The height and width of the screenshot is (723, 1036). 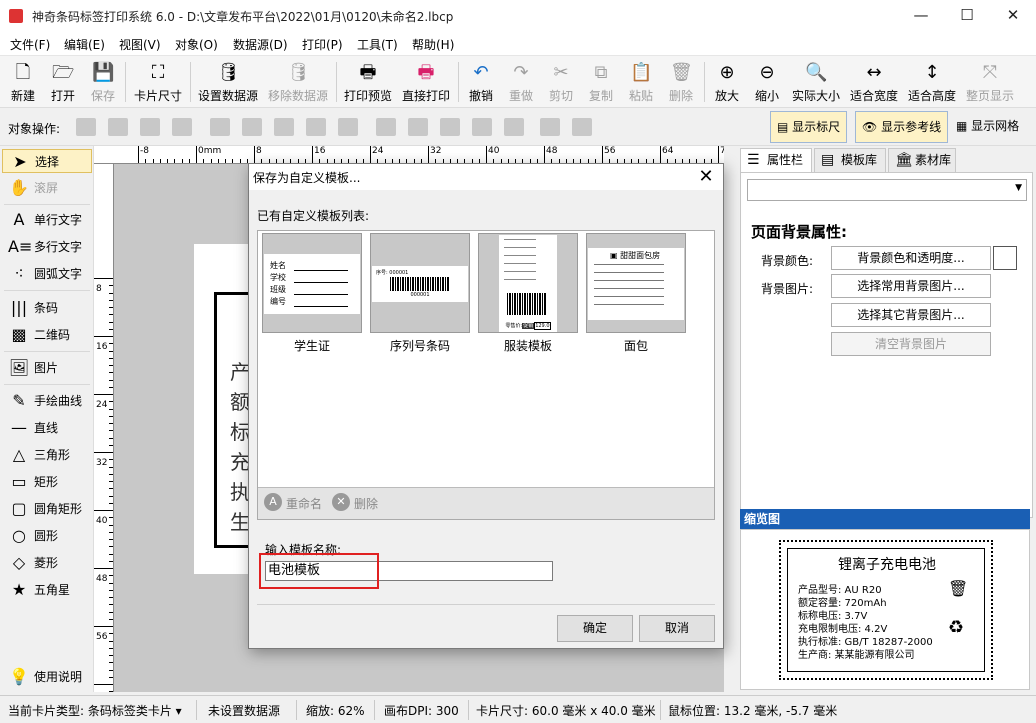 I want to click on direct-print-button: 🖶 直接打印, so click(x=426, y=82).